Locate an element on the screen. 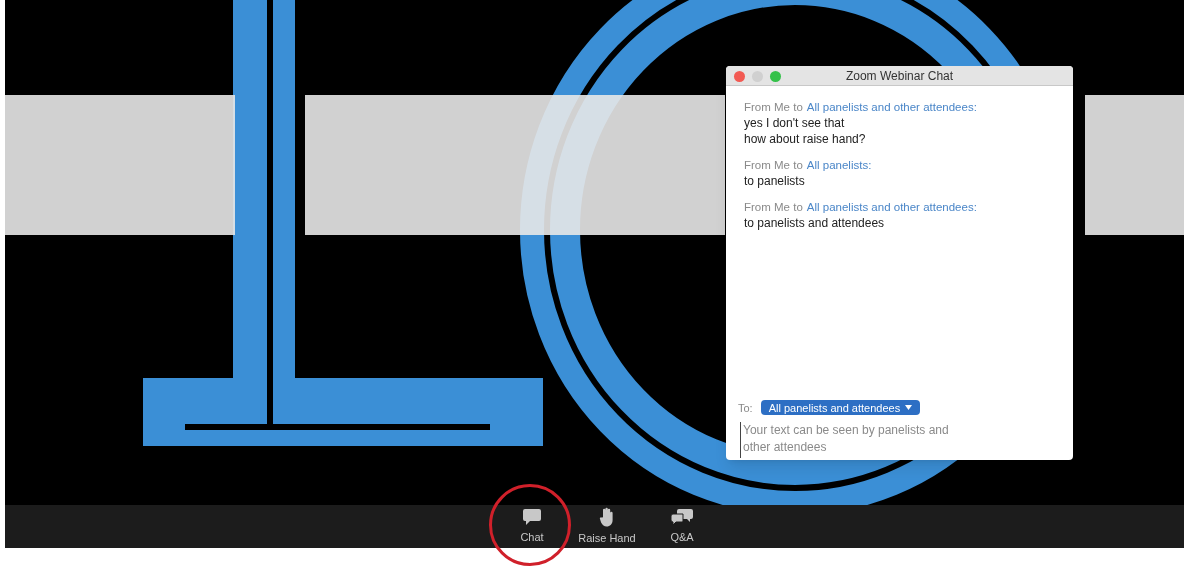 The height and width of the screenshot is (567, 1189). toolbar-button: Q&A is located at coordinates (682, 526).